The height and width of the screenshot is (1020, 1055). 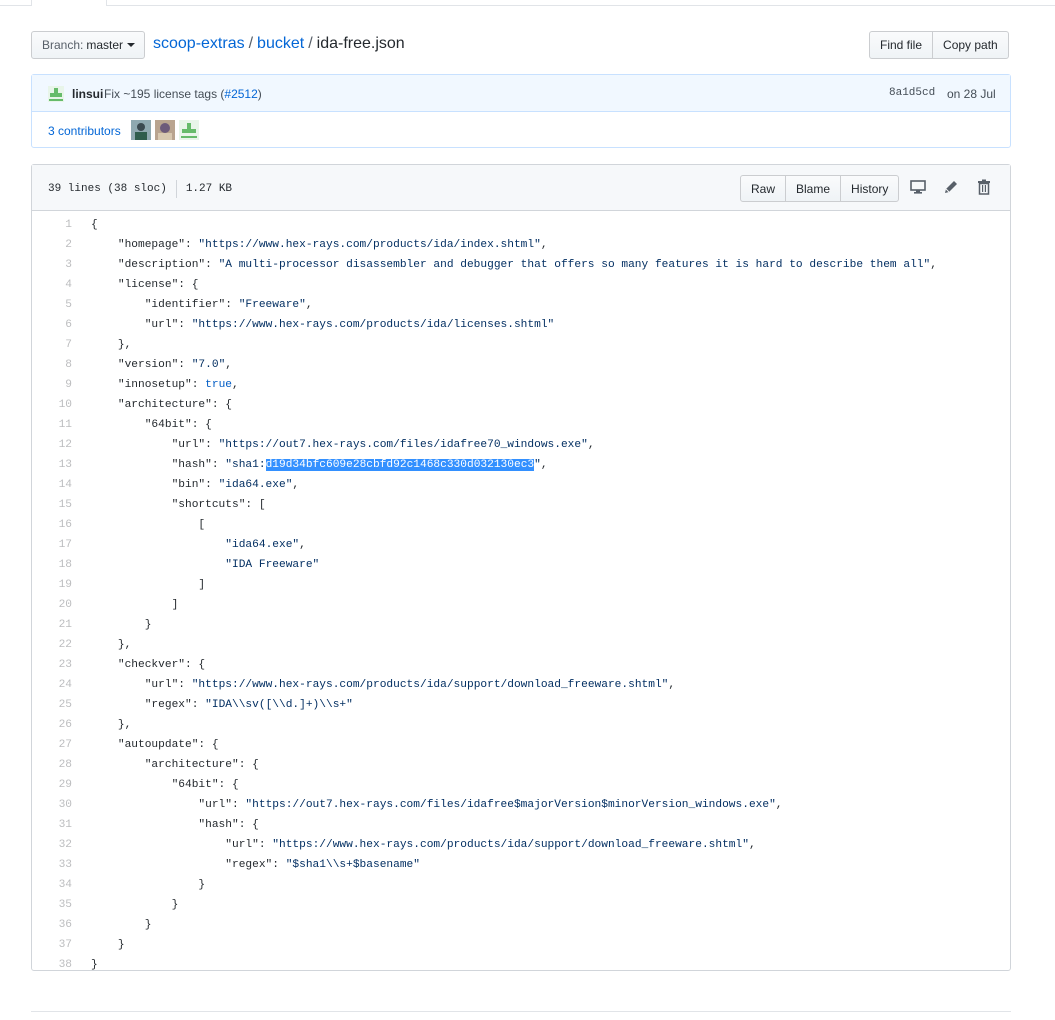 I want to click on line-content: "shortcuts": [, so click(x=169, y=505).